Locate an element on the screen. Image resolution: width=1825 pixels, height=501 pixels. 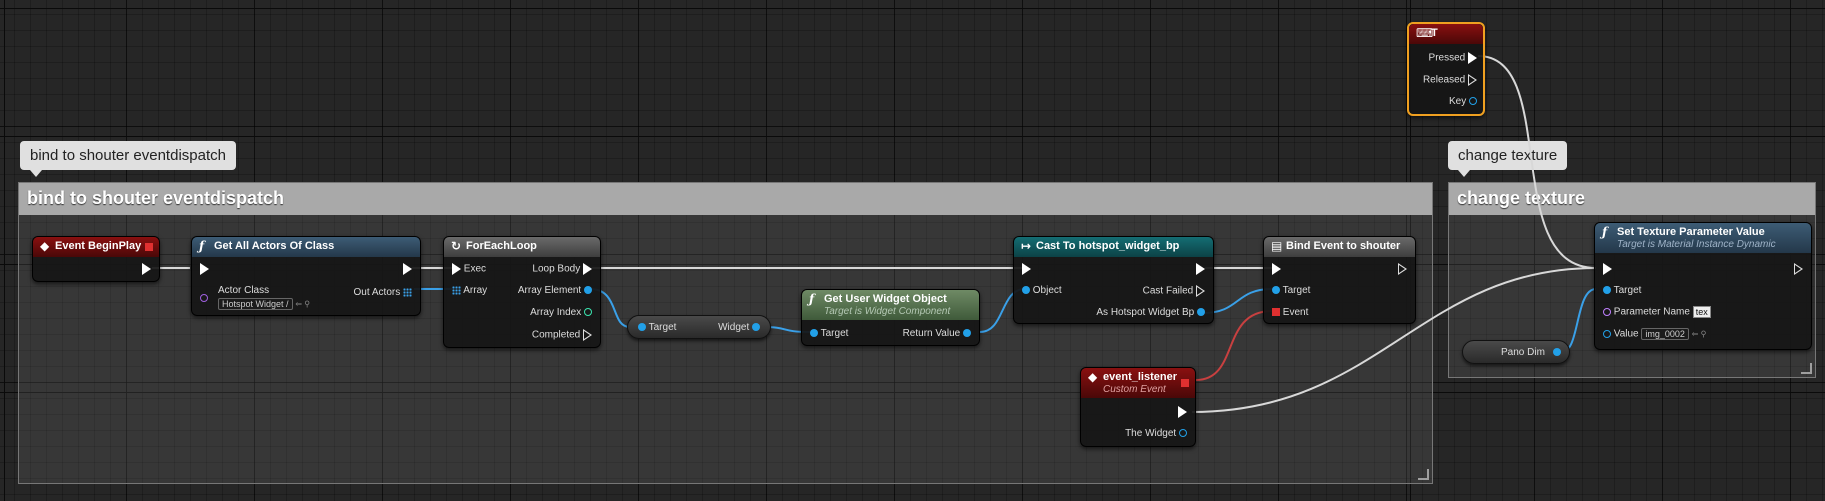
object-in-pin: Object is located at coordinates (1042, 290).